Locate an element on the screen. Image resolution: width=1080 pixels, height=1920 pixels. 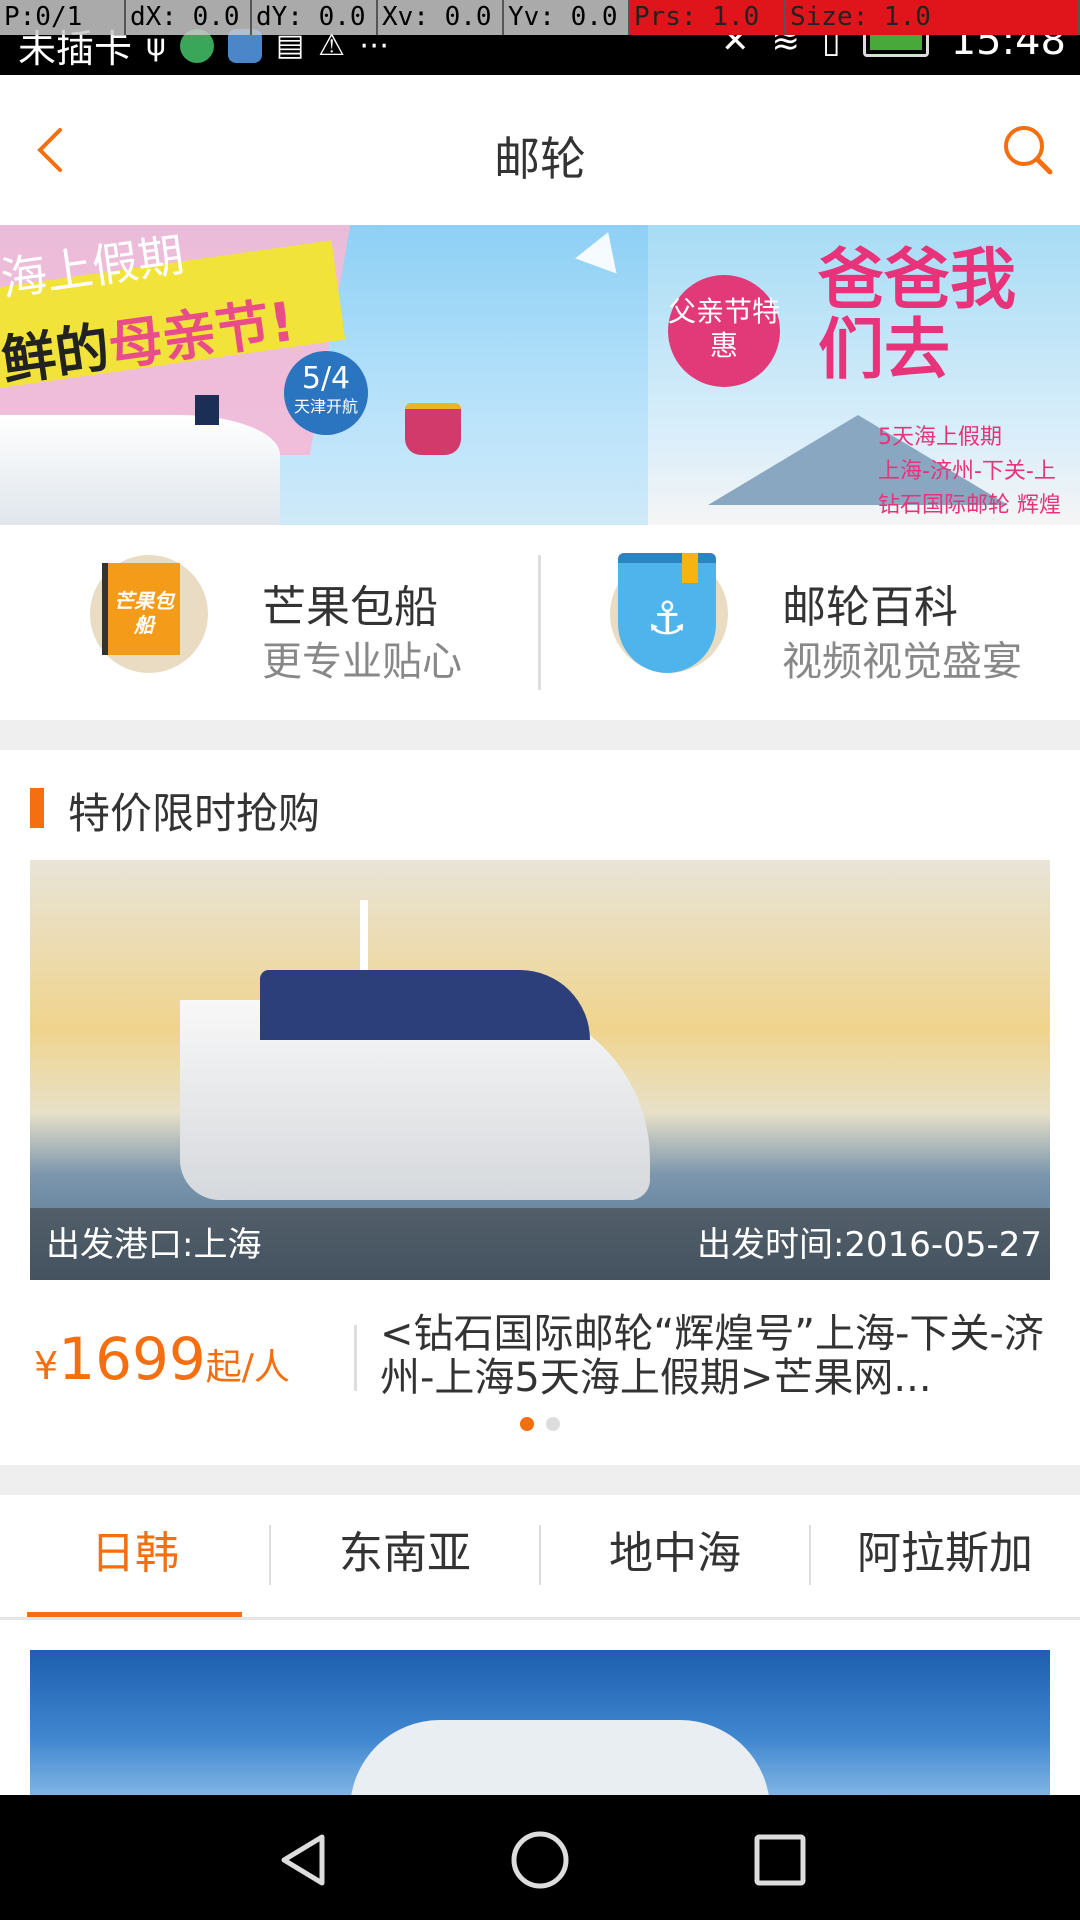
price-unit: 起/人 is located at coordinates (247, 1367).